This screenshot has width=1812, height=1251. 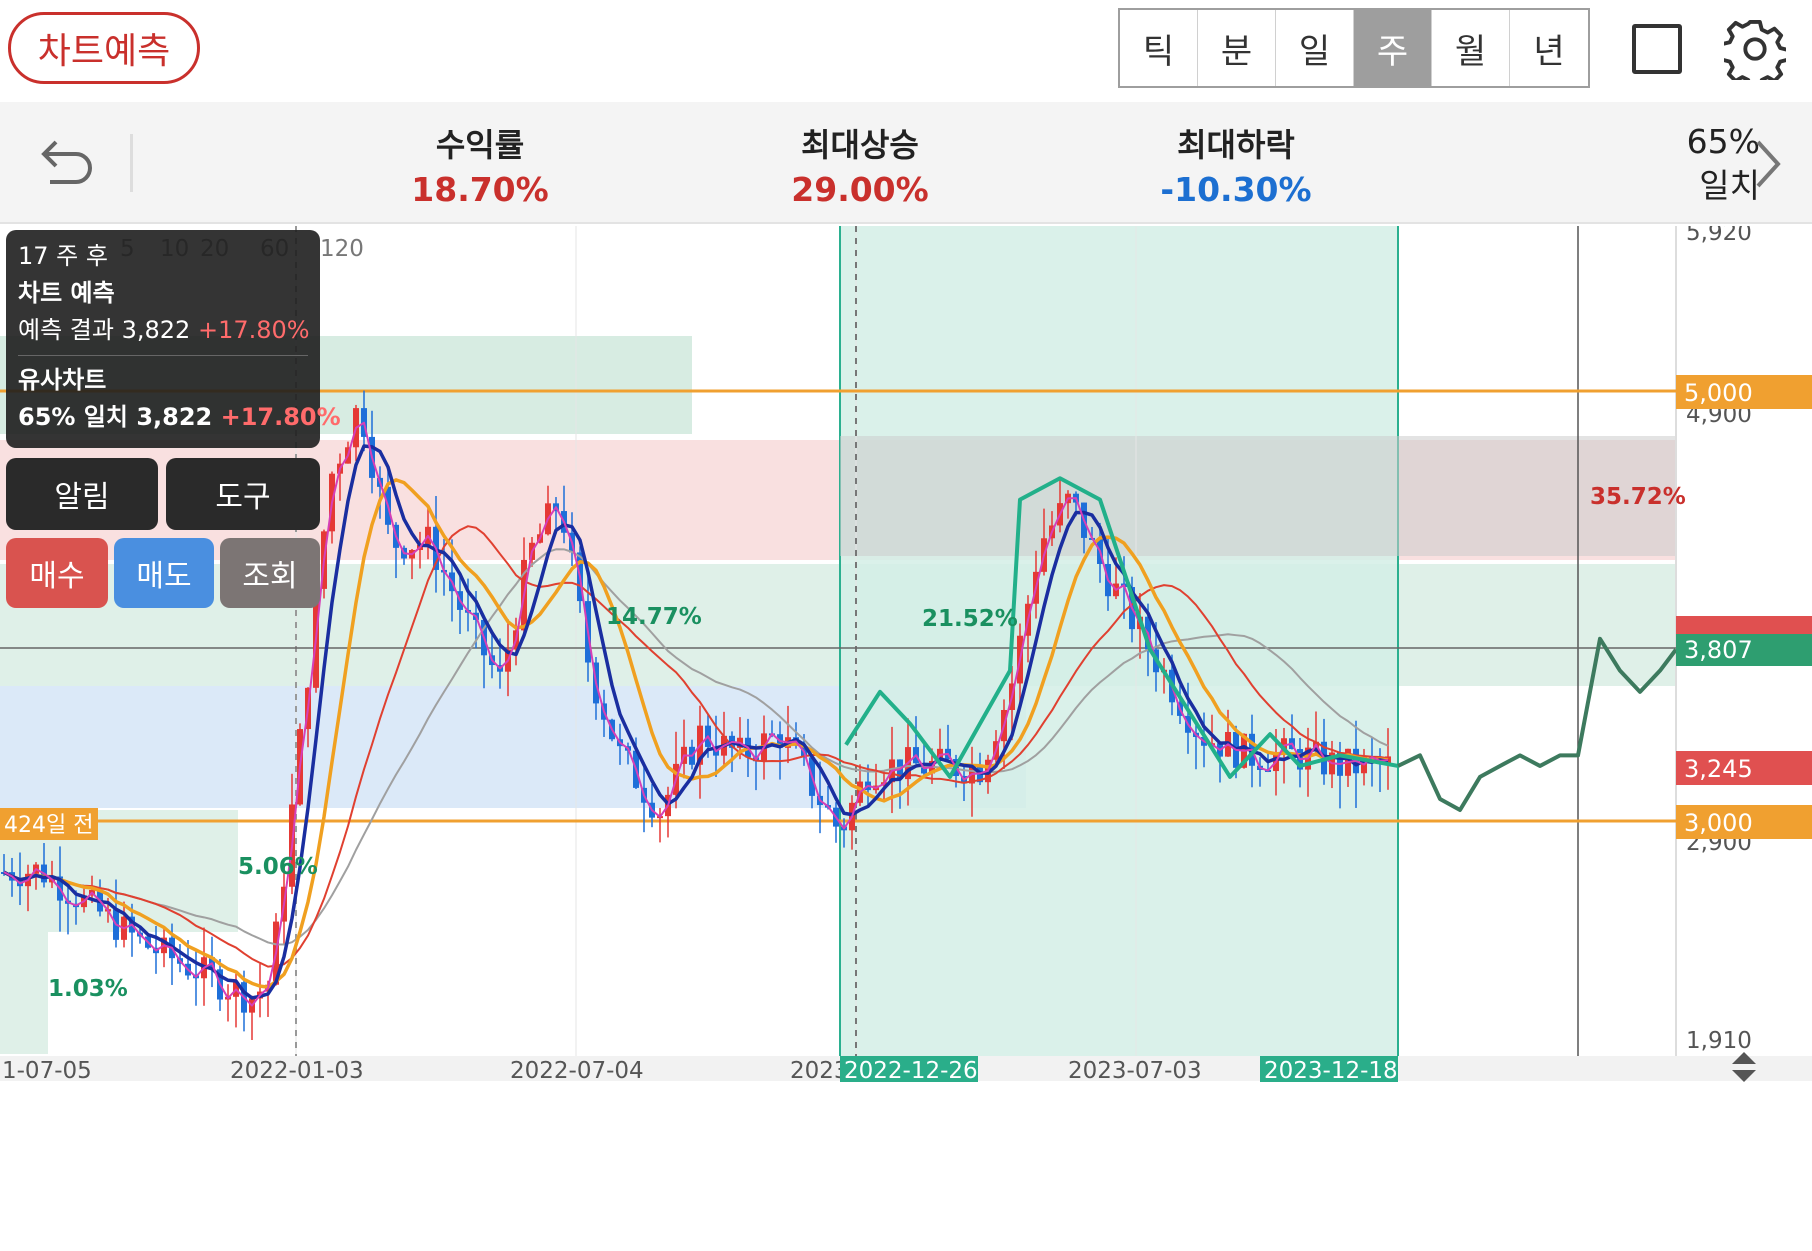 What do you see at coordinates (1729, 185) in the screenshot?
I see `match-label: 일치` at bounding box center [1729, 185].